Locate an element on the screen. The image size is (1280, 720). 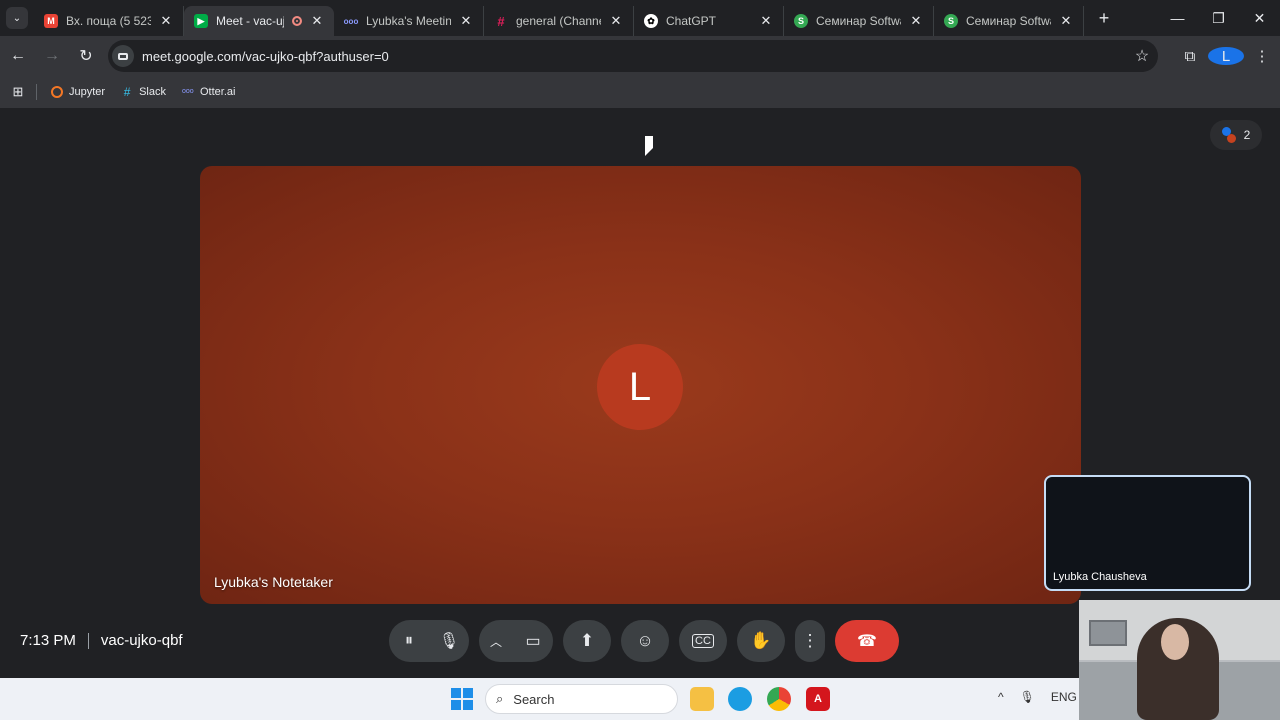
file-explorer-icon is located at coordinates (702, 699).